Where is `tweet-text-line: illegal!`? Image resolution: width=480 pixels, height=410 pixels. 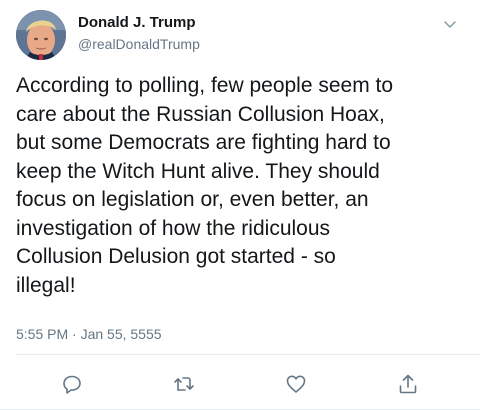
tweet-text-line: illegal! is located at coordinates (46, 285).